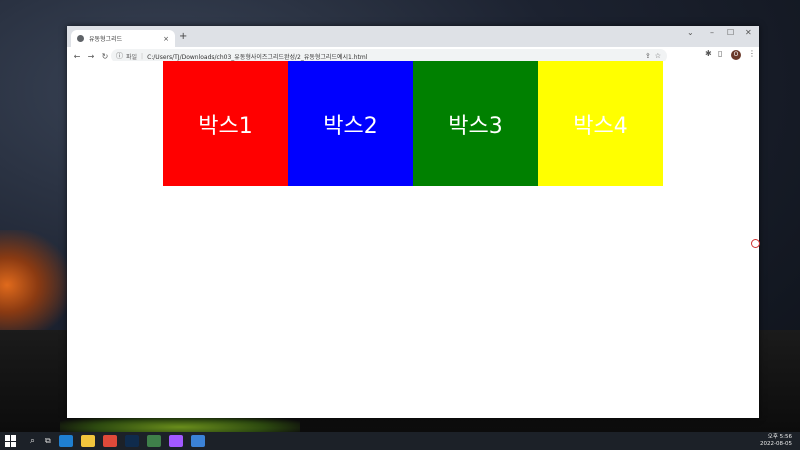 The image size is (800, 450). What do you see at coordinates (730, 32) in the screenshot?
I see `maximize-button: ☐` at bounding box center [730, 32].